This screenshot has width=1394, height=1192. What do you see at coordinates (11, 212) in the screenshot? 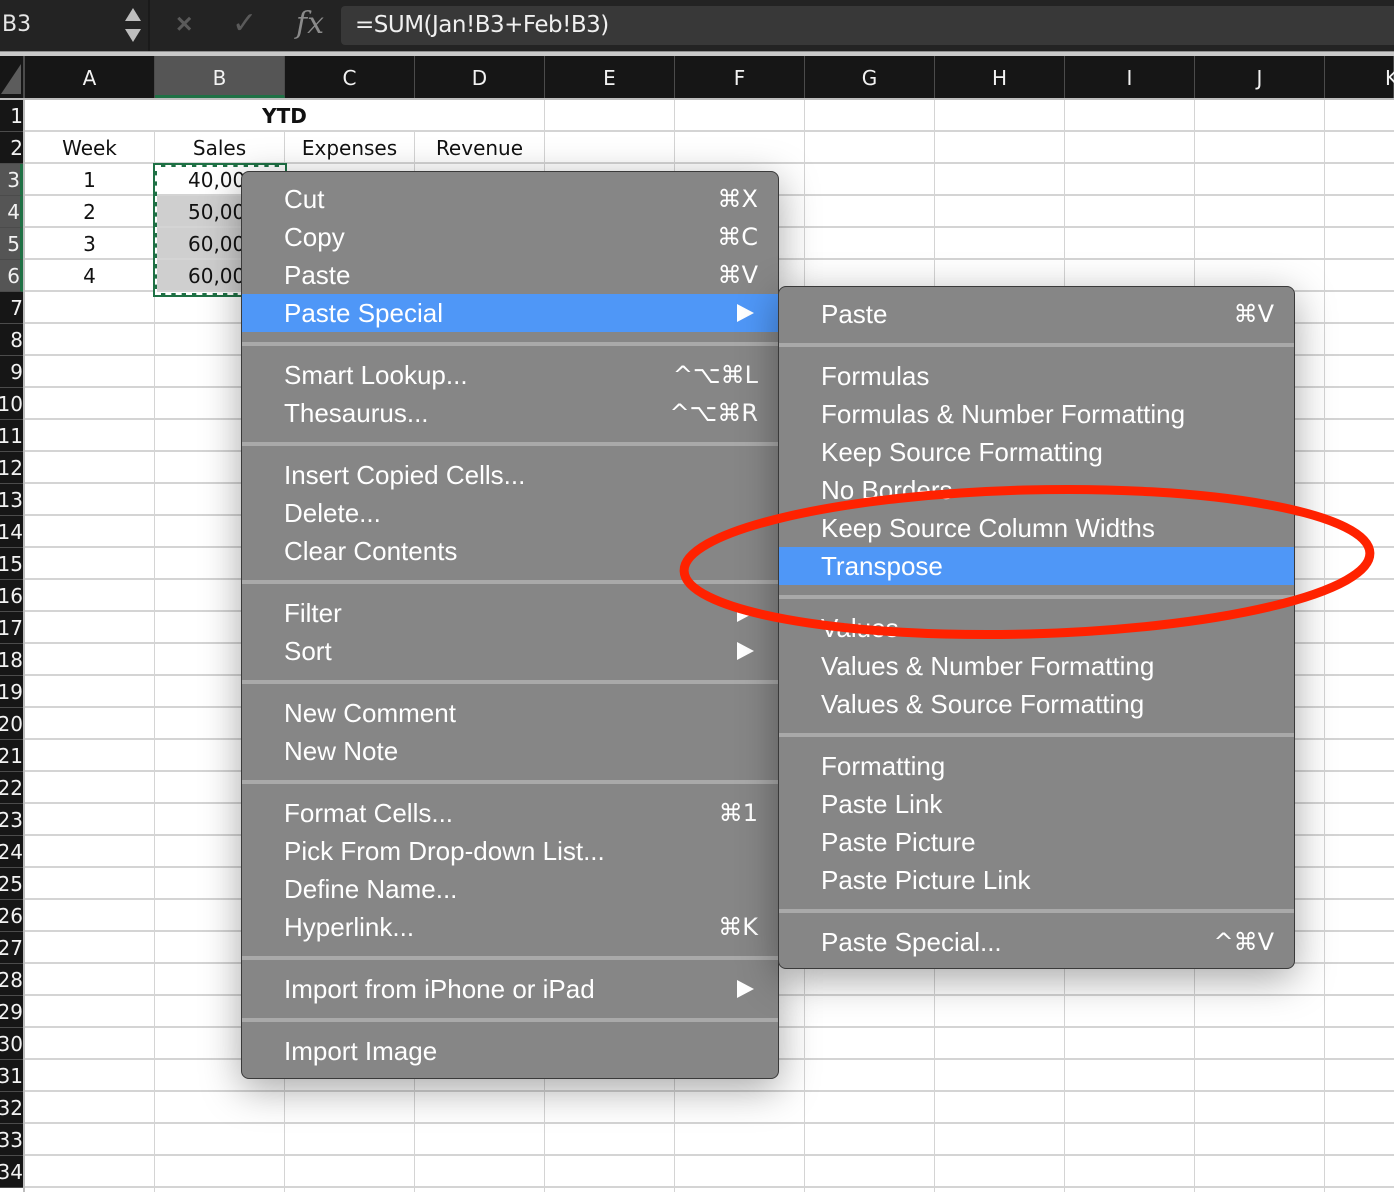
I see `row-header-4: 4` at bounding box center [11, 212].